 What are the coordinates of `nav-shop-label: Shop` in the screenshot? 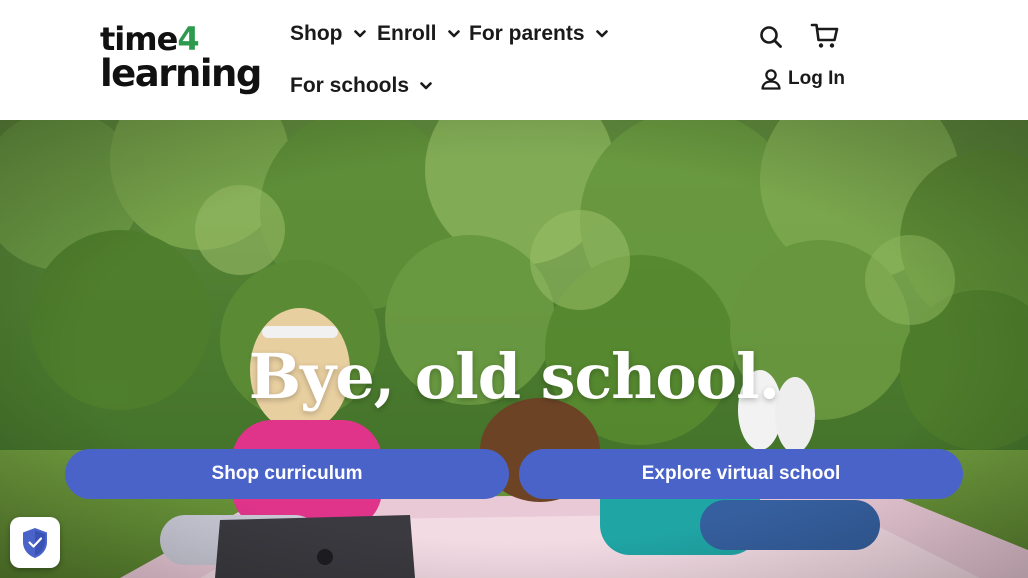 It's located at (316, 33).